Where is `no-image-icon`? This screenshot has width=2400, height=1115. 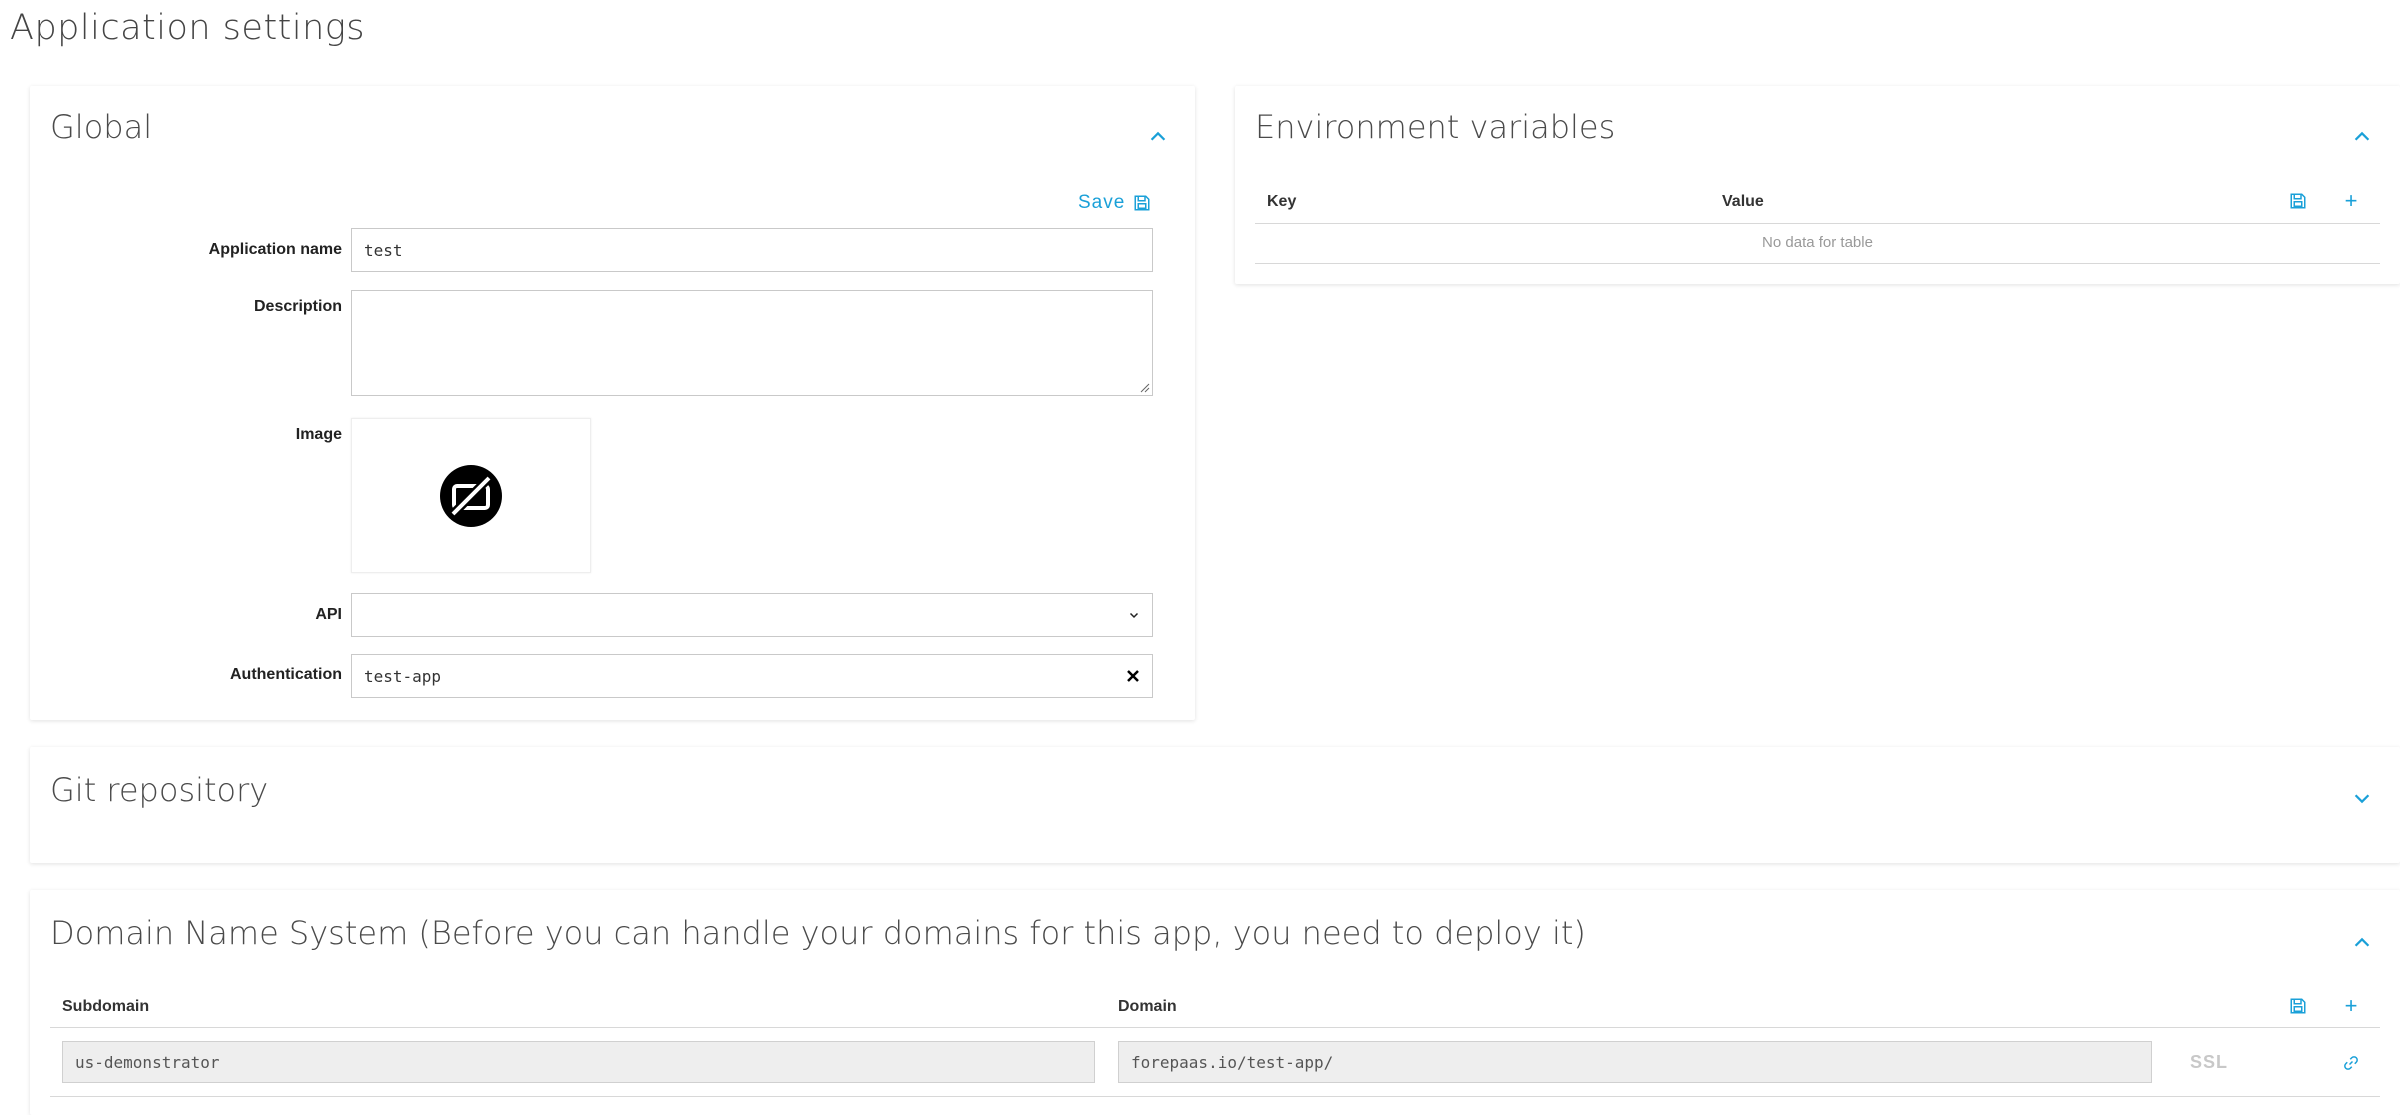
no-image-icon is located at coordinates (471, 495).